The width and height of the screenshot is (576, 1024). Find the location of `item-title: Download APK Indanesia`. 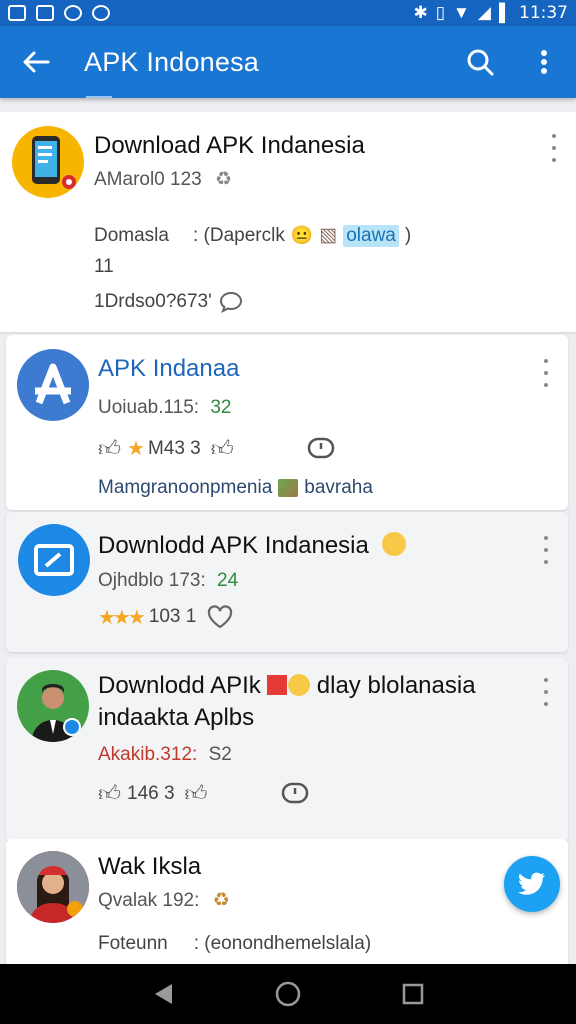

item-title: Download APK Indanesia is located at coordinates (229, 145).